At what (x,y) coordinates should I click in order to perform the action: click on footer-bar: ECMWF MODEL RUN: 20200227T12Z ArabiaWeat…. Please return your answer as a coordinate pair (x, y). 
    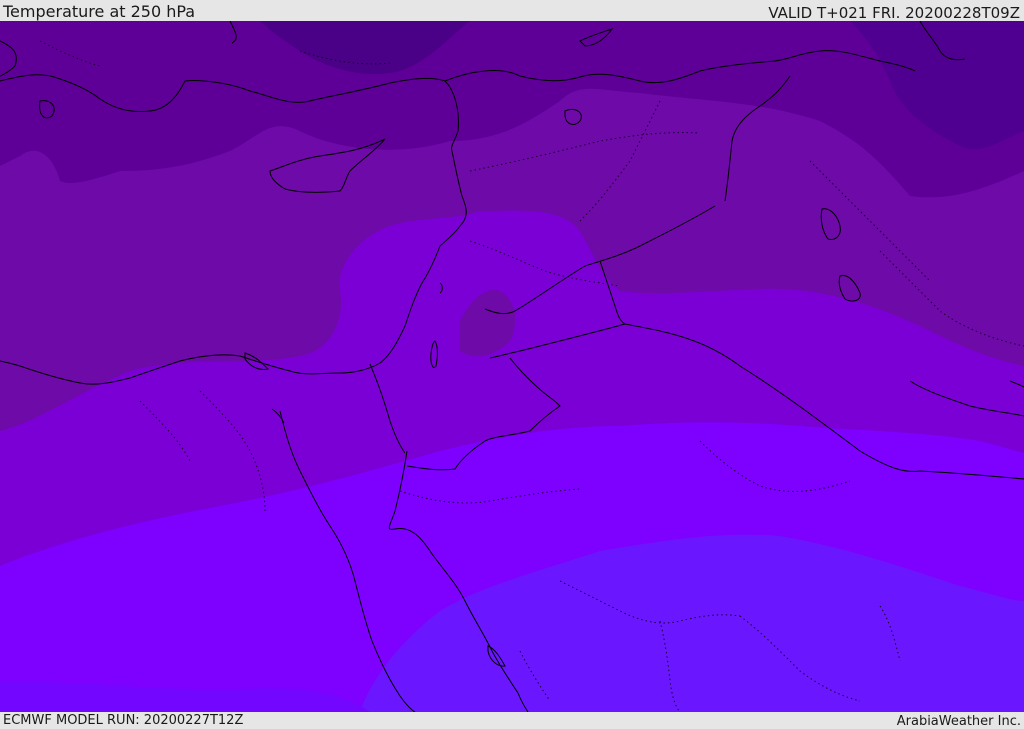
    Looking at the image, I should click on (512, 720).